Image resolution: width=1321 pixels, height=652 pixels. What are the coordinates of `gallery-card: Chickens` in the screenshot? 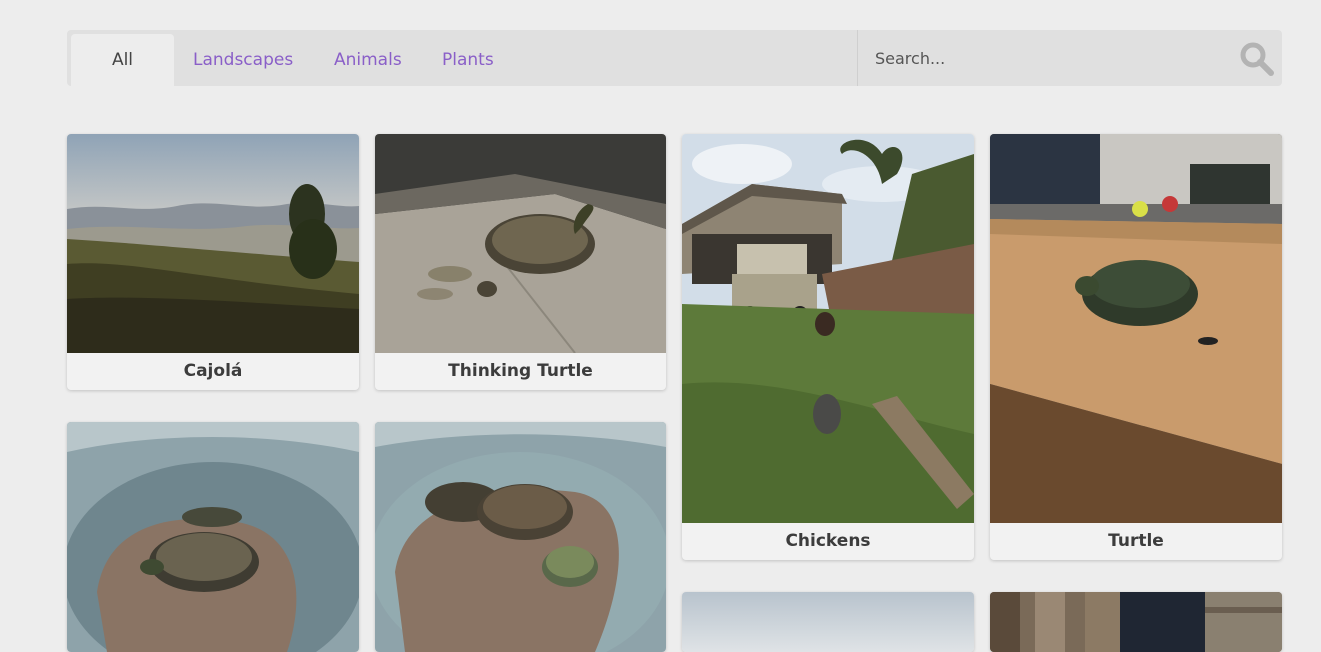 It's located at (828, 347).